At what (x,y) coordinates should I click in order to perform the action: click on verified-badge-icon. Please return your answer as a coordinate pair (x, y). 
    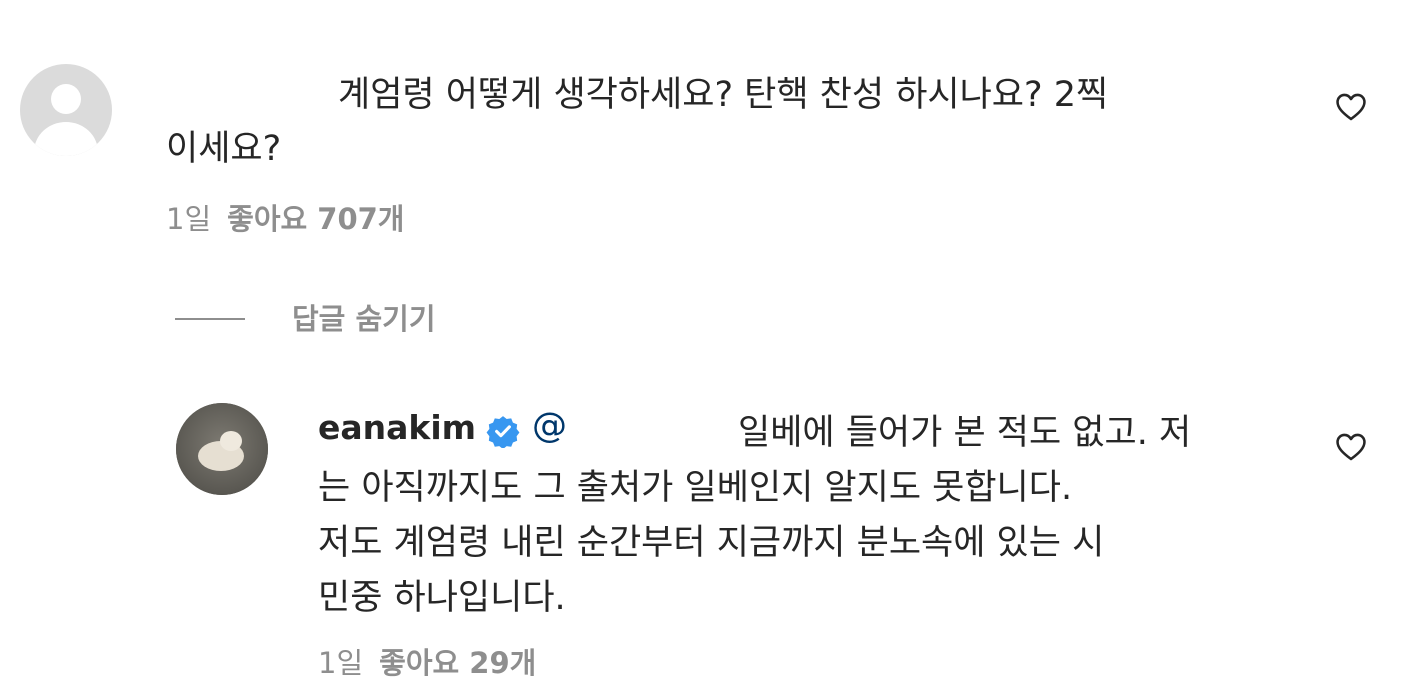
    Looking at the image, I should click on (503, 432).